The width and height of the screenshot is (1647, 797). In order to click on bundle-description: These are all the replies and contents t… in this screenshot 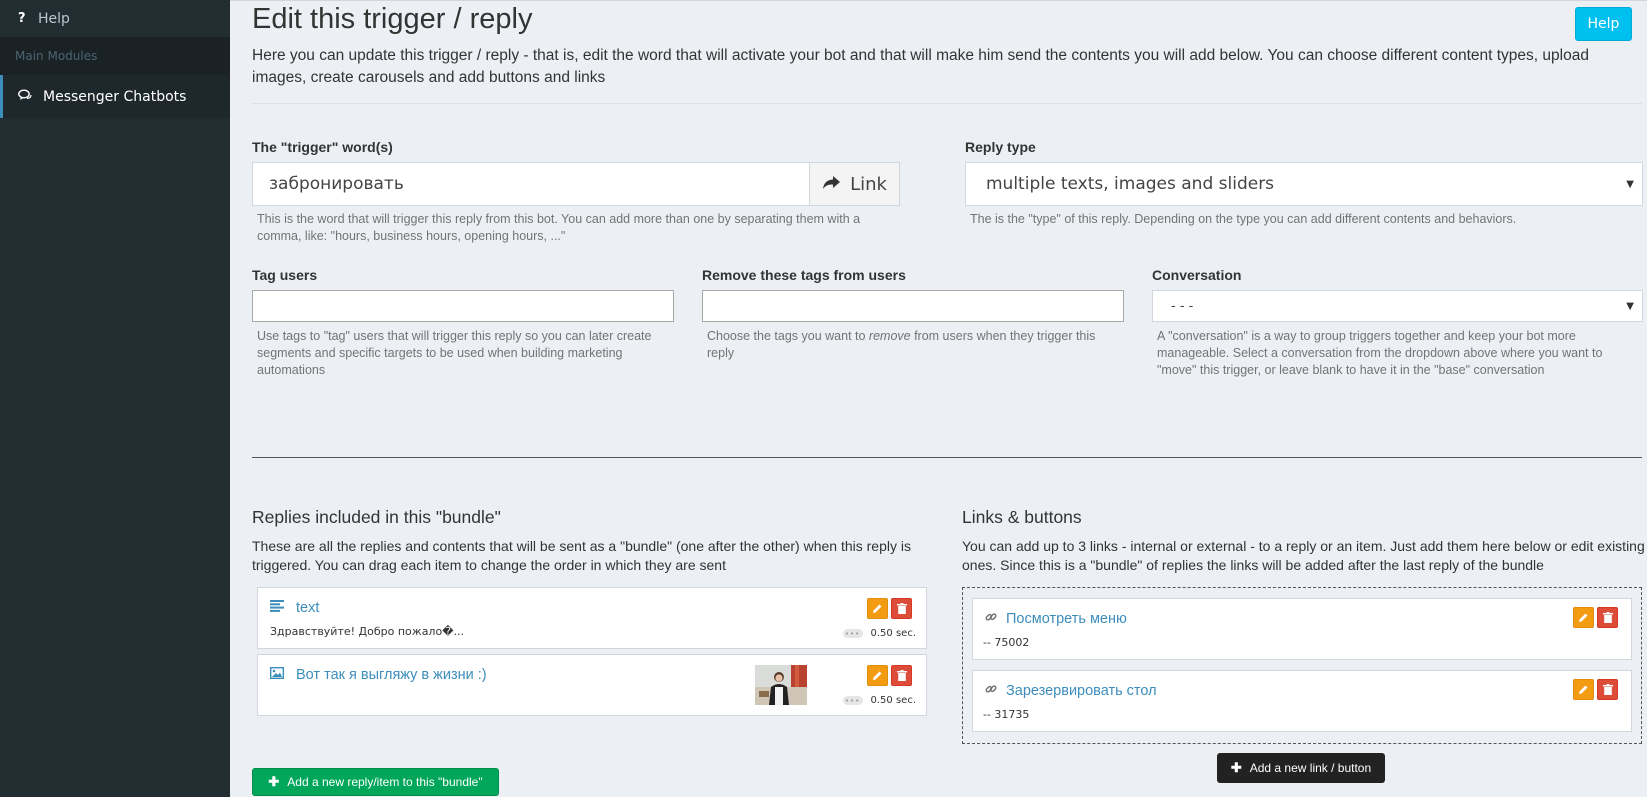, I will do `click(581, 555)`.